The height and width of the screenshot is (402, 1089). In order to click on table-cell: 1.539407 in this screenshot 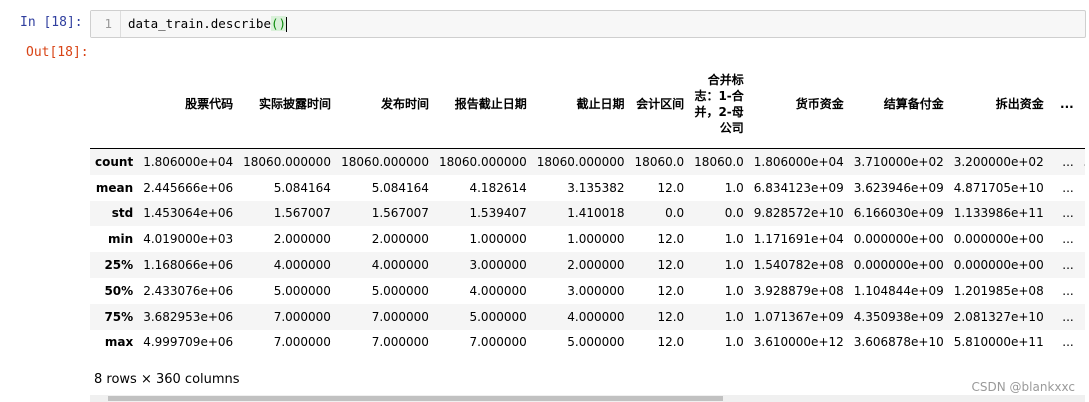, I will do `click(498, 213)`.